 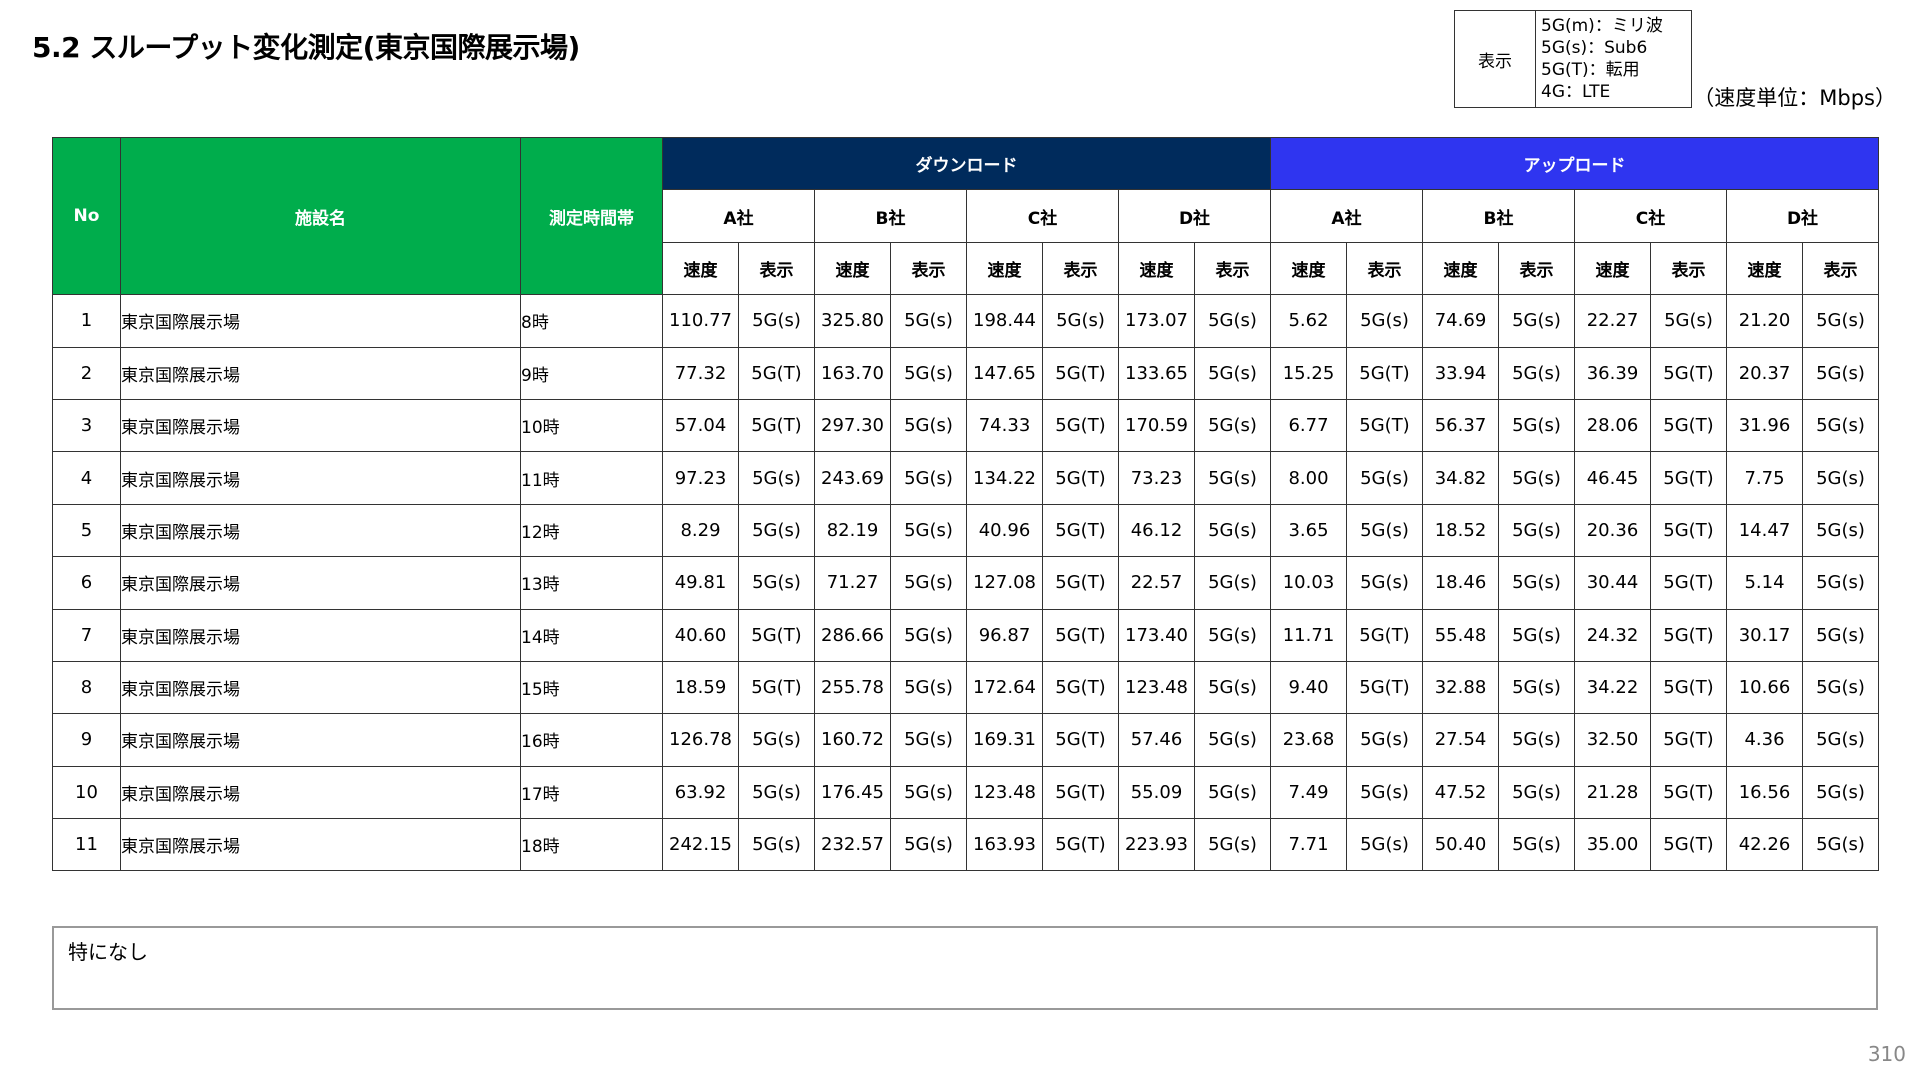 I want to click on header-upload-company-3: D社, so click(x=1802, y=216).